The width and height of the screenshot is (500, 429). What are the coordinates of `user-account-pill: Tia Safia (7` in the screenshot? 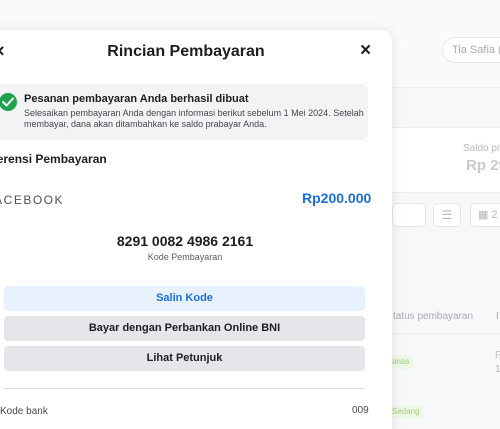 It's located at (471, 50).